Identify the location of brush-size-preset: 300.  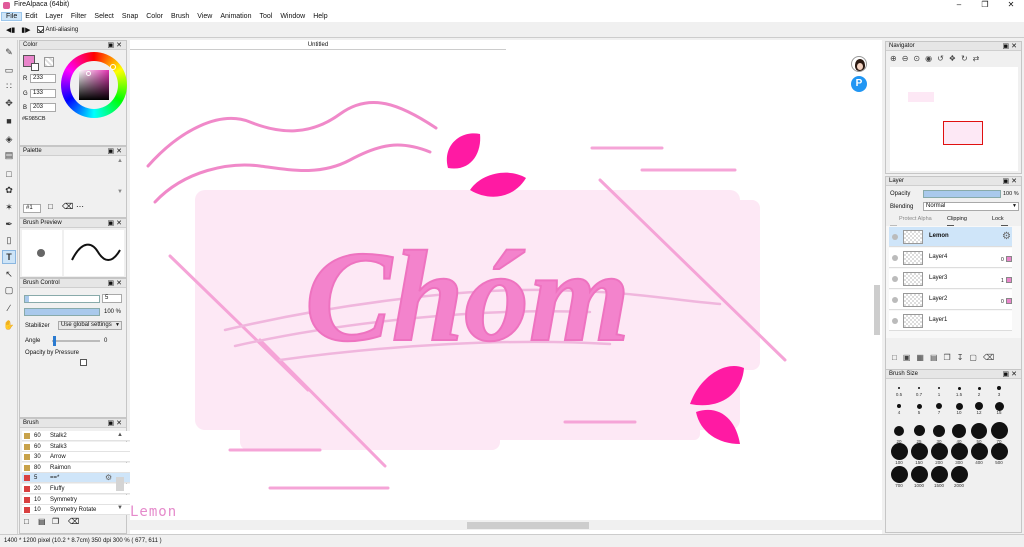
(959, 454).